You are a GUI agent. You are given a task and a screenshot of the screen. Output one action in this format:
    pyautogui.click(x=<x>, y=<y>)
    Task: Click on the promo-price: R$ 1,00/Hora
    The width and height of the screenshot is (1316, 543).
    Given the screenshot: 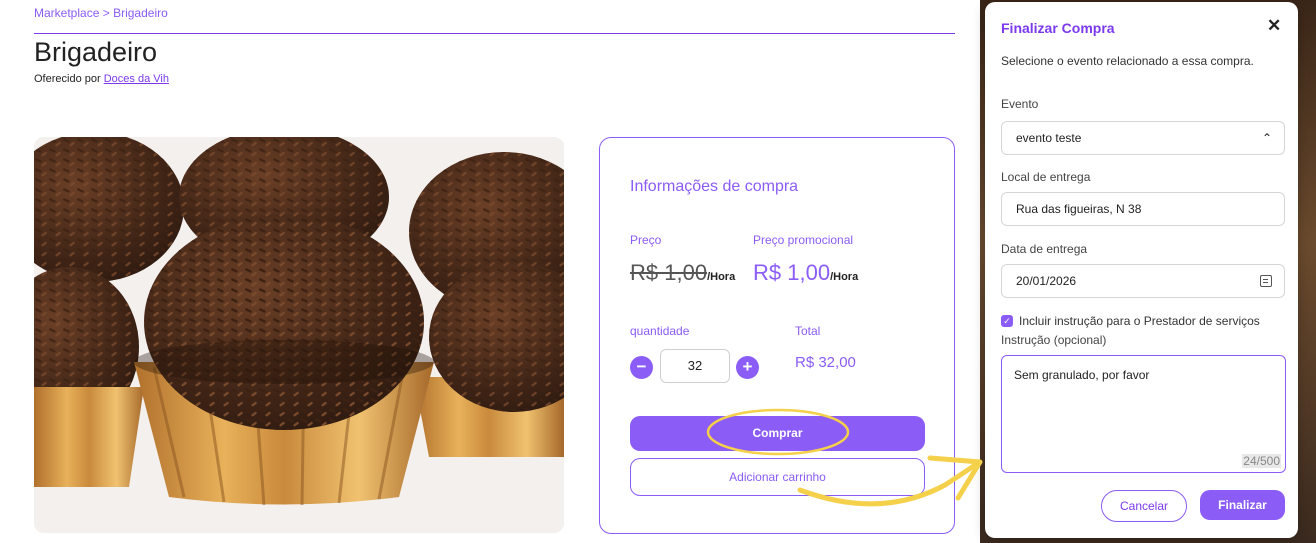 What is the action you would take?
    pyautogui.click(x=805, y=273)
    